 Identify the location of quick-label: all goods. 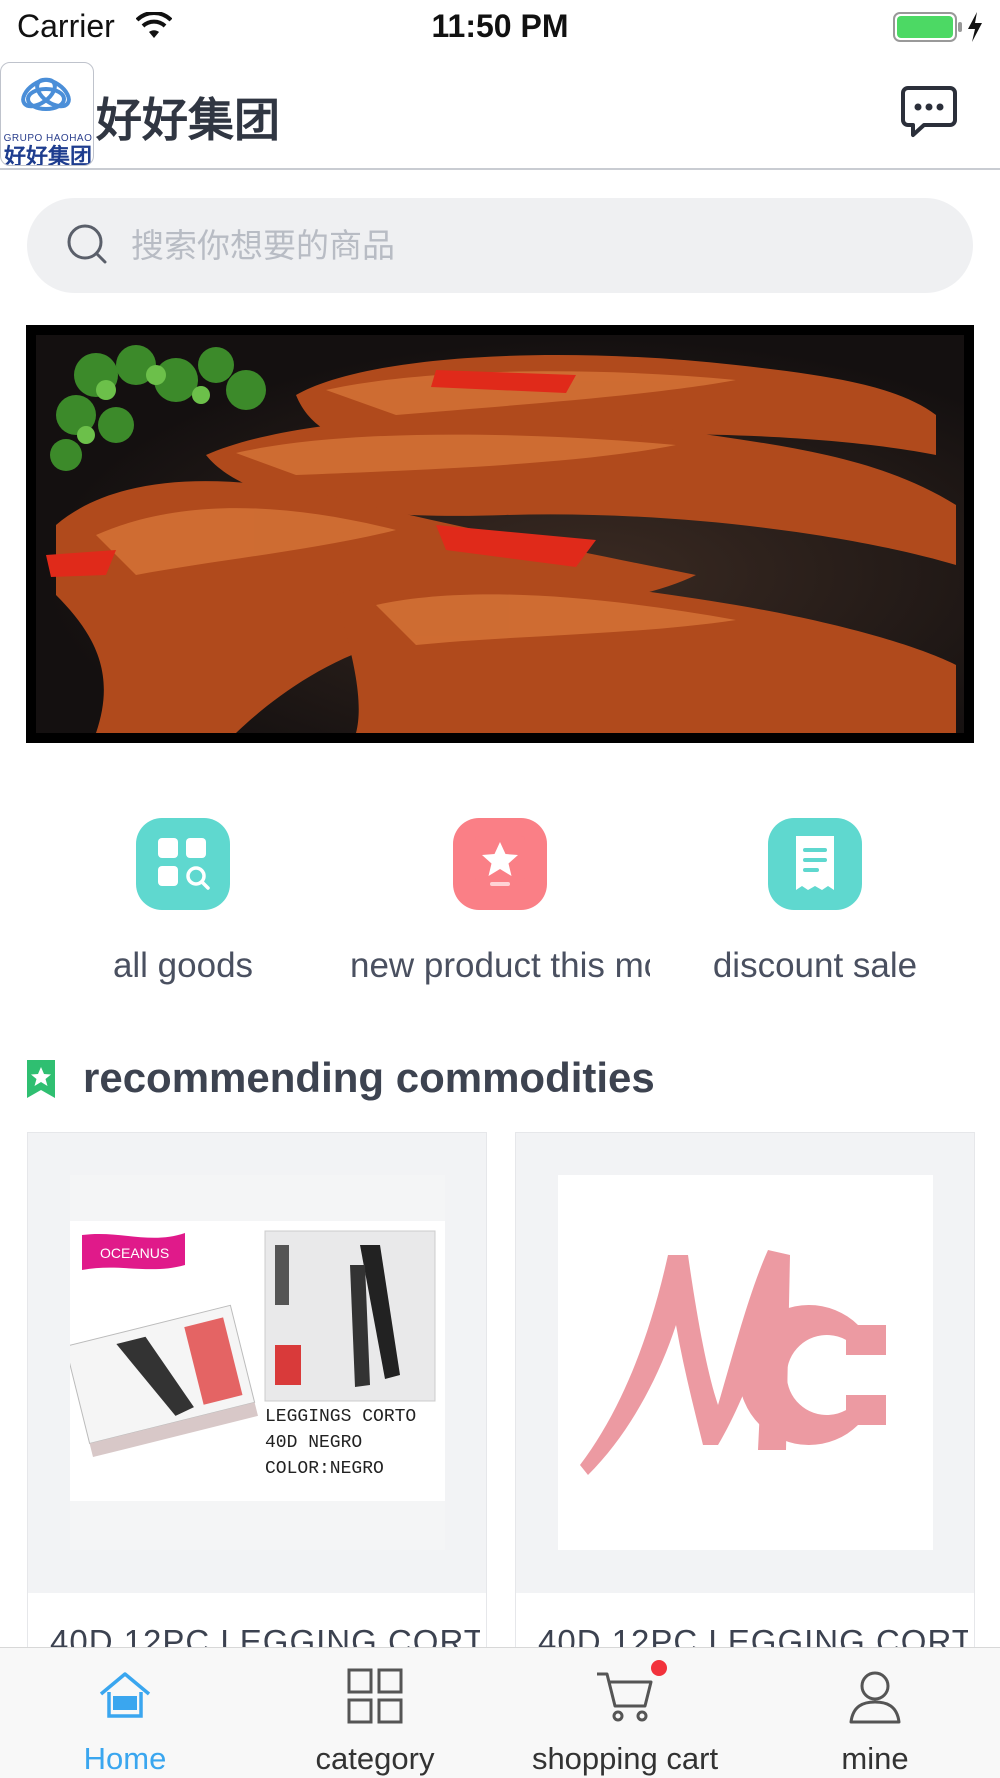
(183, 965).